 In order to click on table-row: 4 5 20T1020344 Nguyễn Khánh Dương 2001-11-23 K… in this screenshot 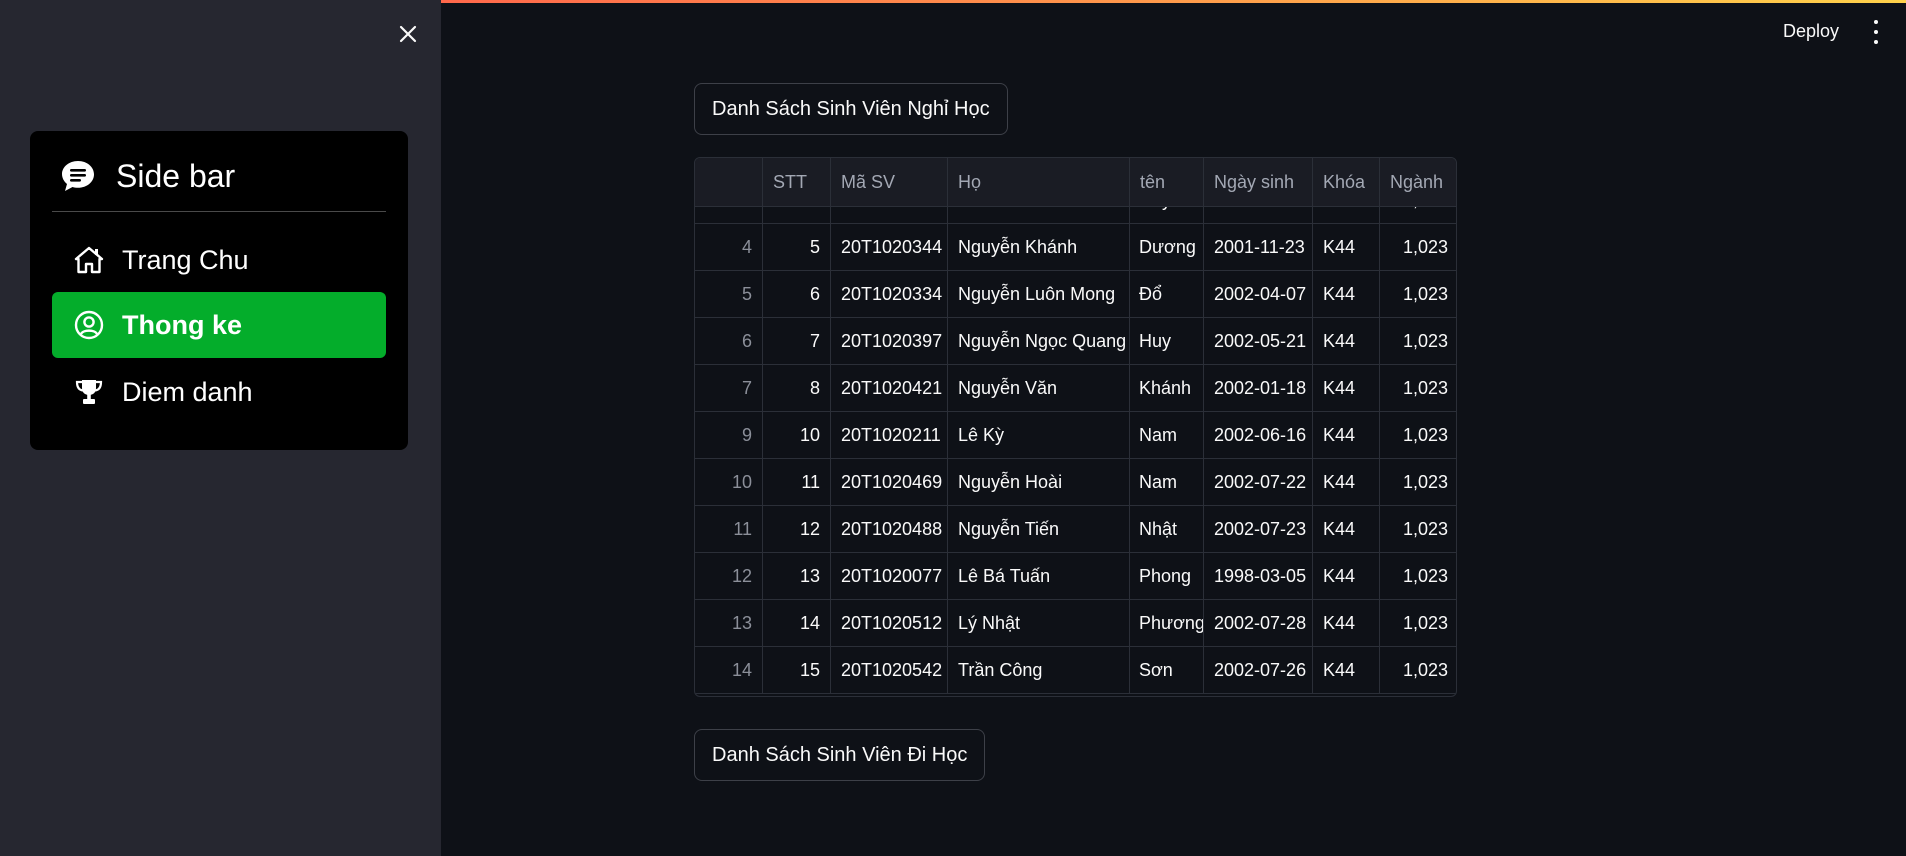, I will do `click(1075, 247)`.